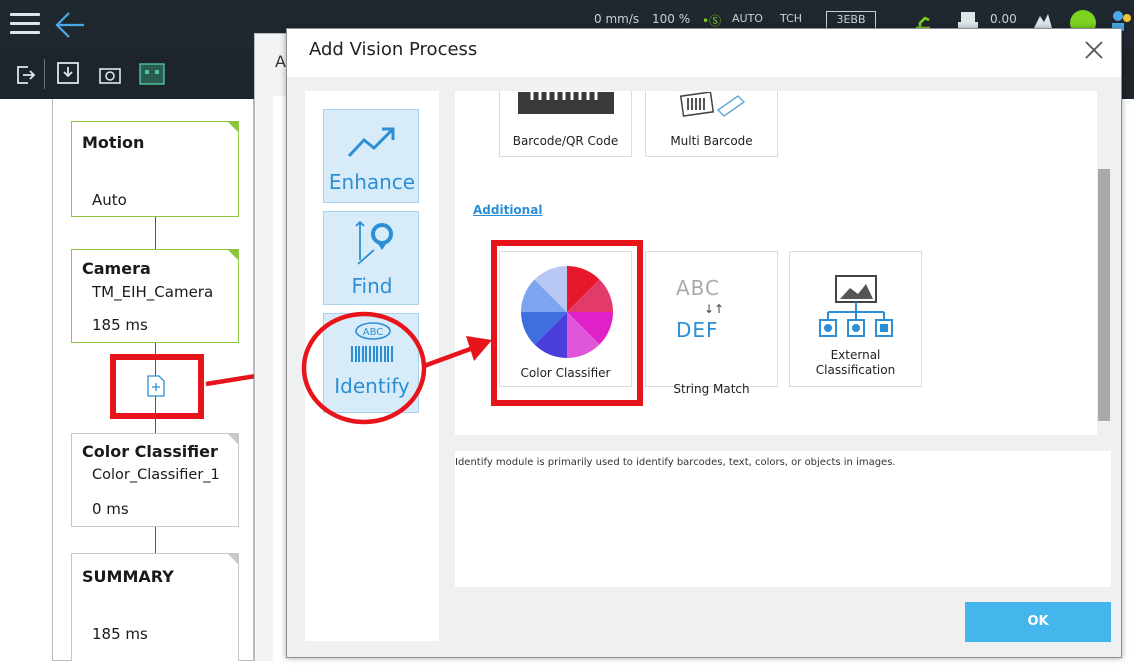 Image resolution: width=1134 pixels, height=669 pixels. I want to click on category-find: Find, so click(371, 258).